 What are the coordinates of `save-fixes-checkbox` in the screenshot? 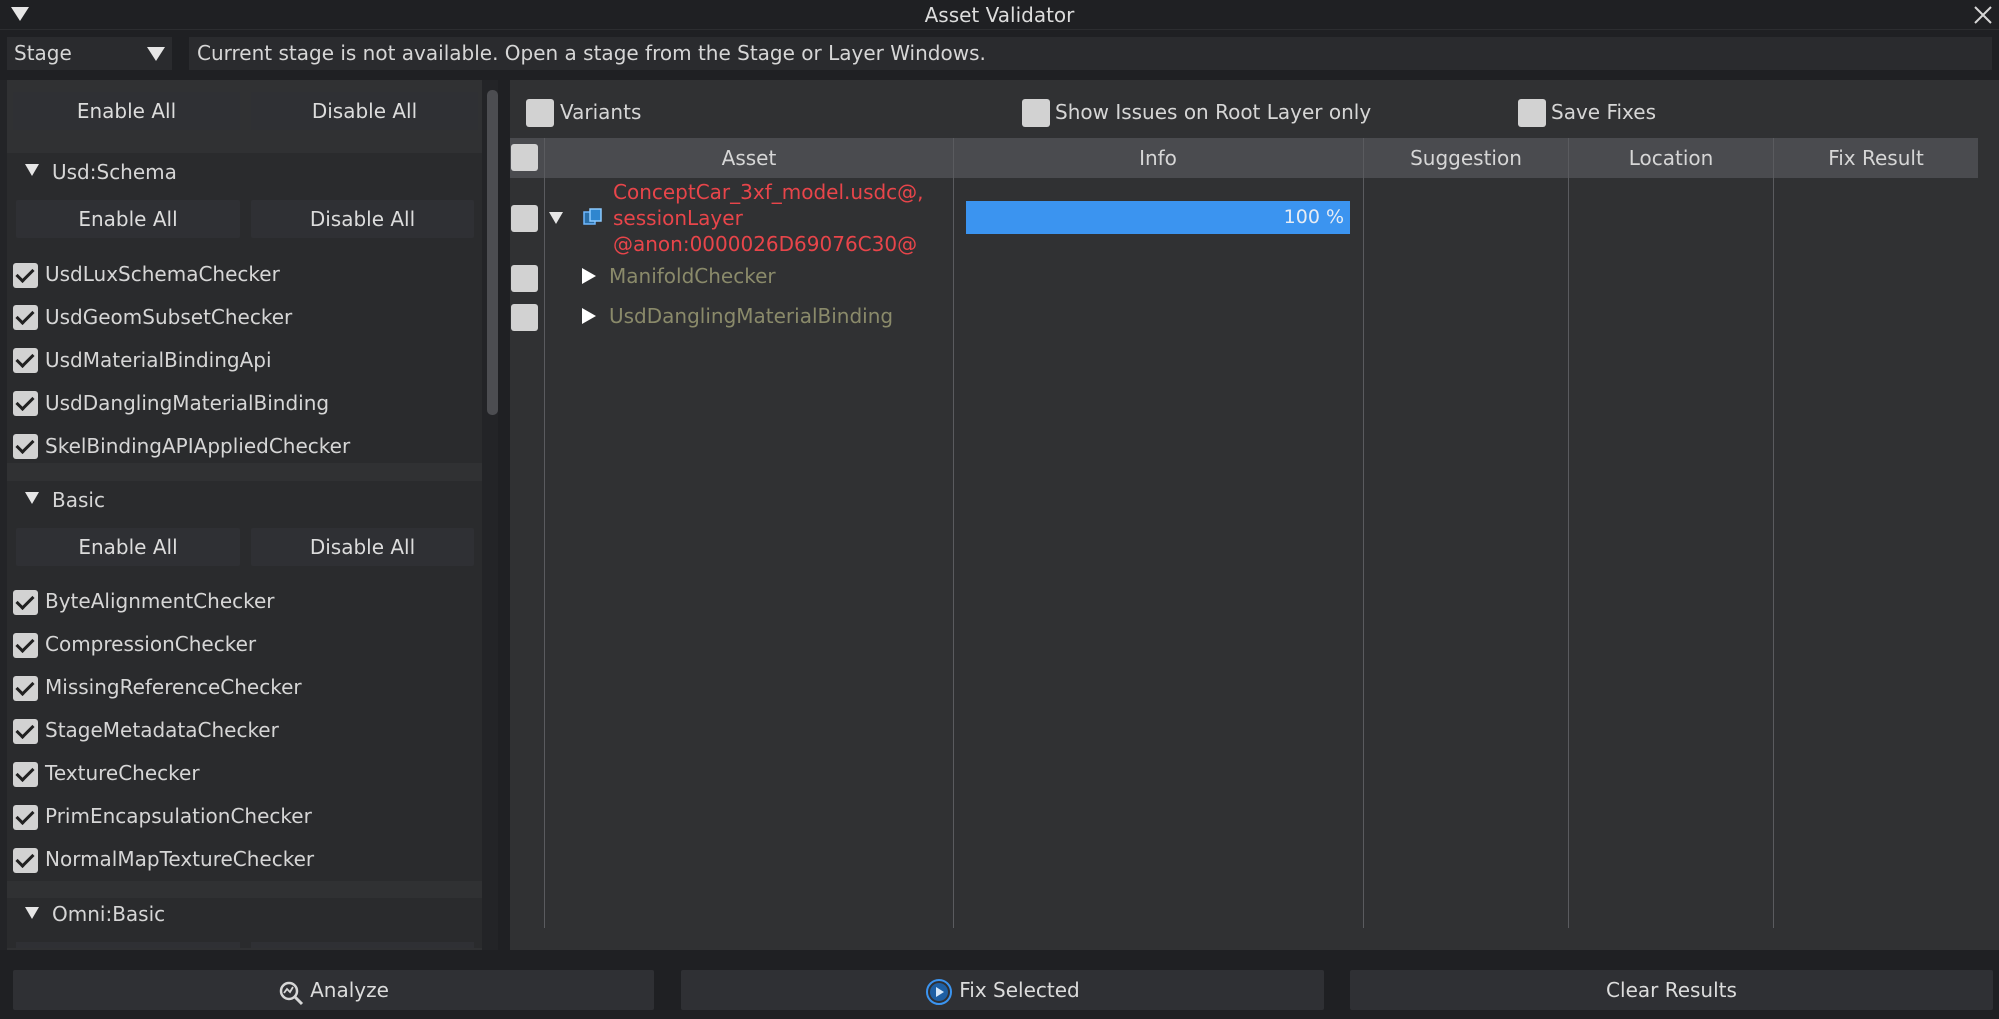 It's located at (1532, 113).